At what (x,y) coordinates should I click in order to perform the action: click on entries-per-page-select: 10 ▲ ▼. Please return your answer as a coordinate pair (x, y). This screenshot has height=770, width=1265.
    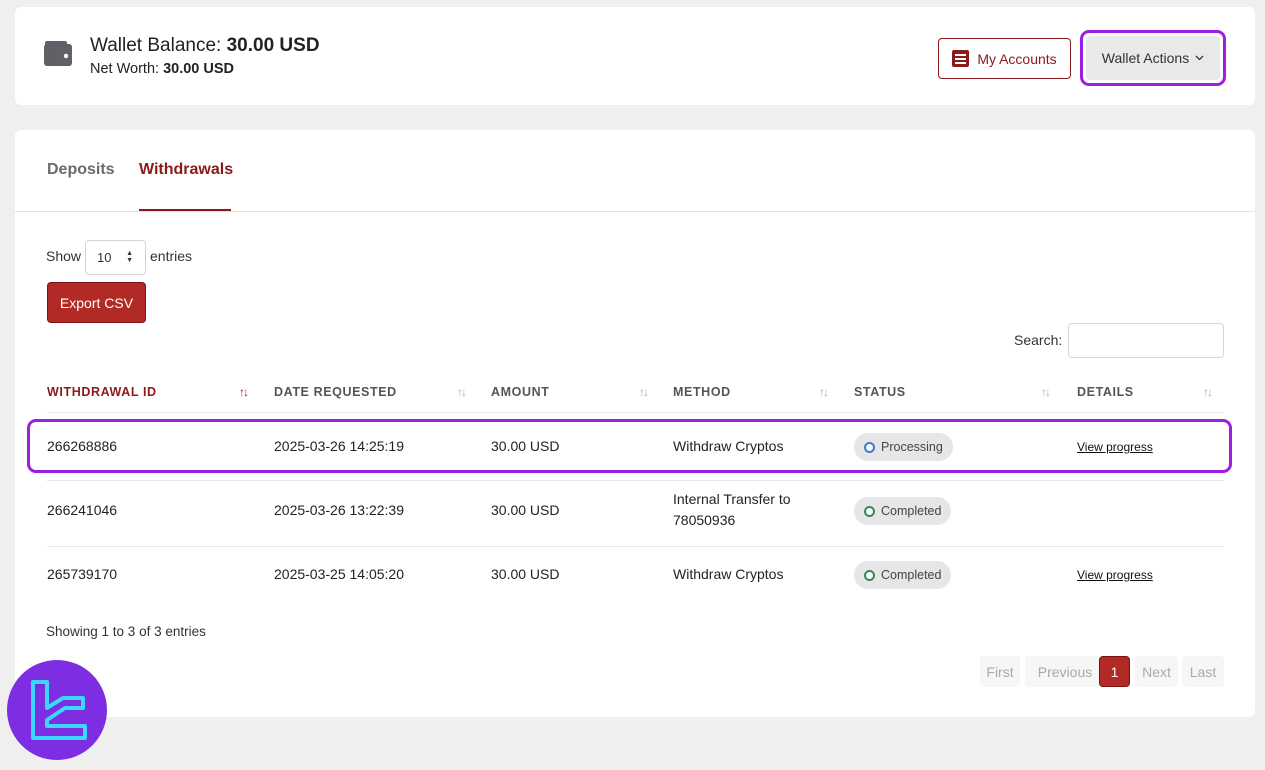
    Looking at the image, I should click on (115, 257).